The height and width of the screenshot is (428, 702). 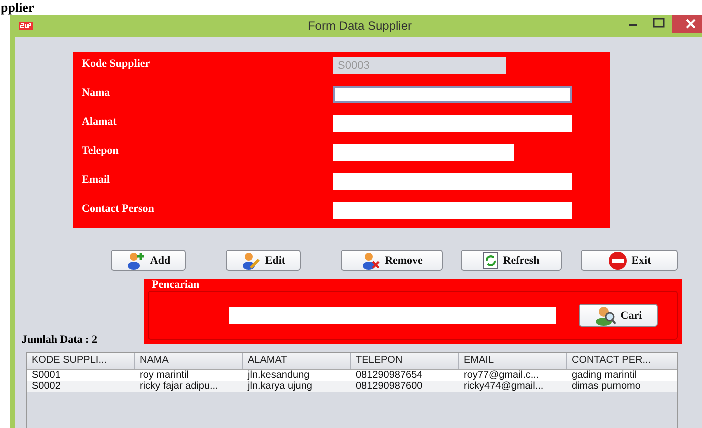 I want to click on remove-button: Remove, so click(x=392, y=260).